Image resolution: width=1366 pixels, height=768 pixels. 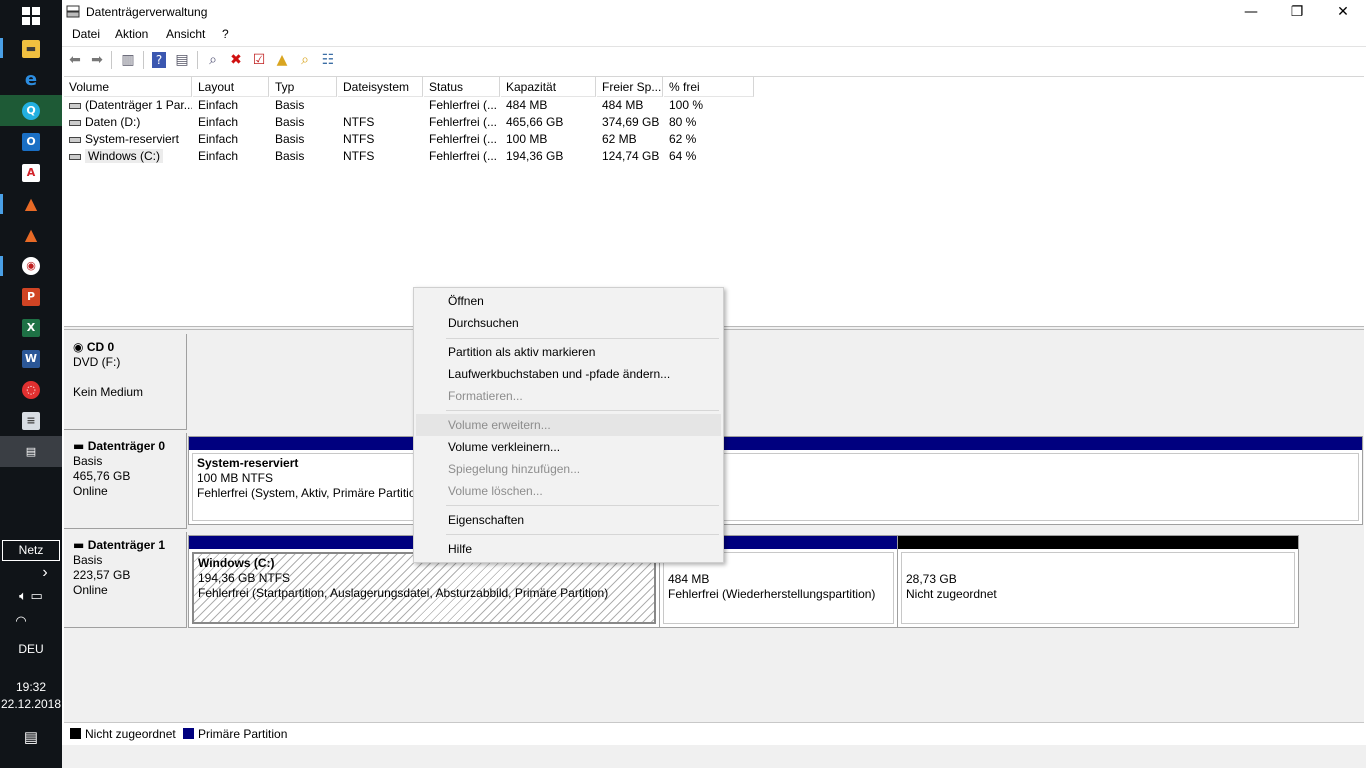 I want to click on unallocated-size: 28,73 GB, so click(x=931, y=579).